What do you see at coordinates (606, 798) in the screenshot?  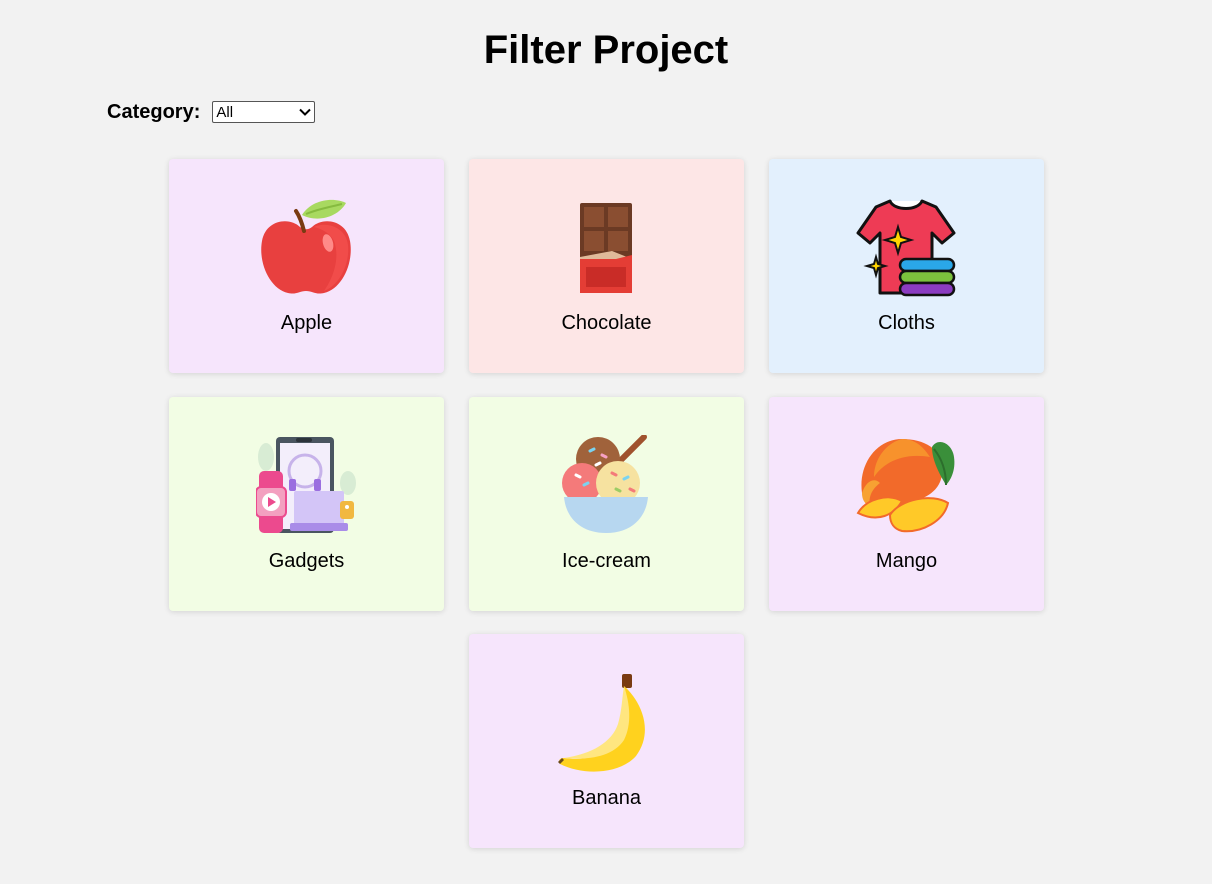 I see `card-label: Banana` at bounding box center [606, 798].